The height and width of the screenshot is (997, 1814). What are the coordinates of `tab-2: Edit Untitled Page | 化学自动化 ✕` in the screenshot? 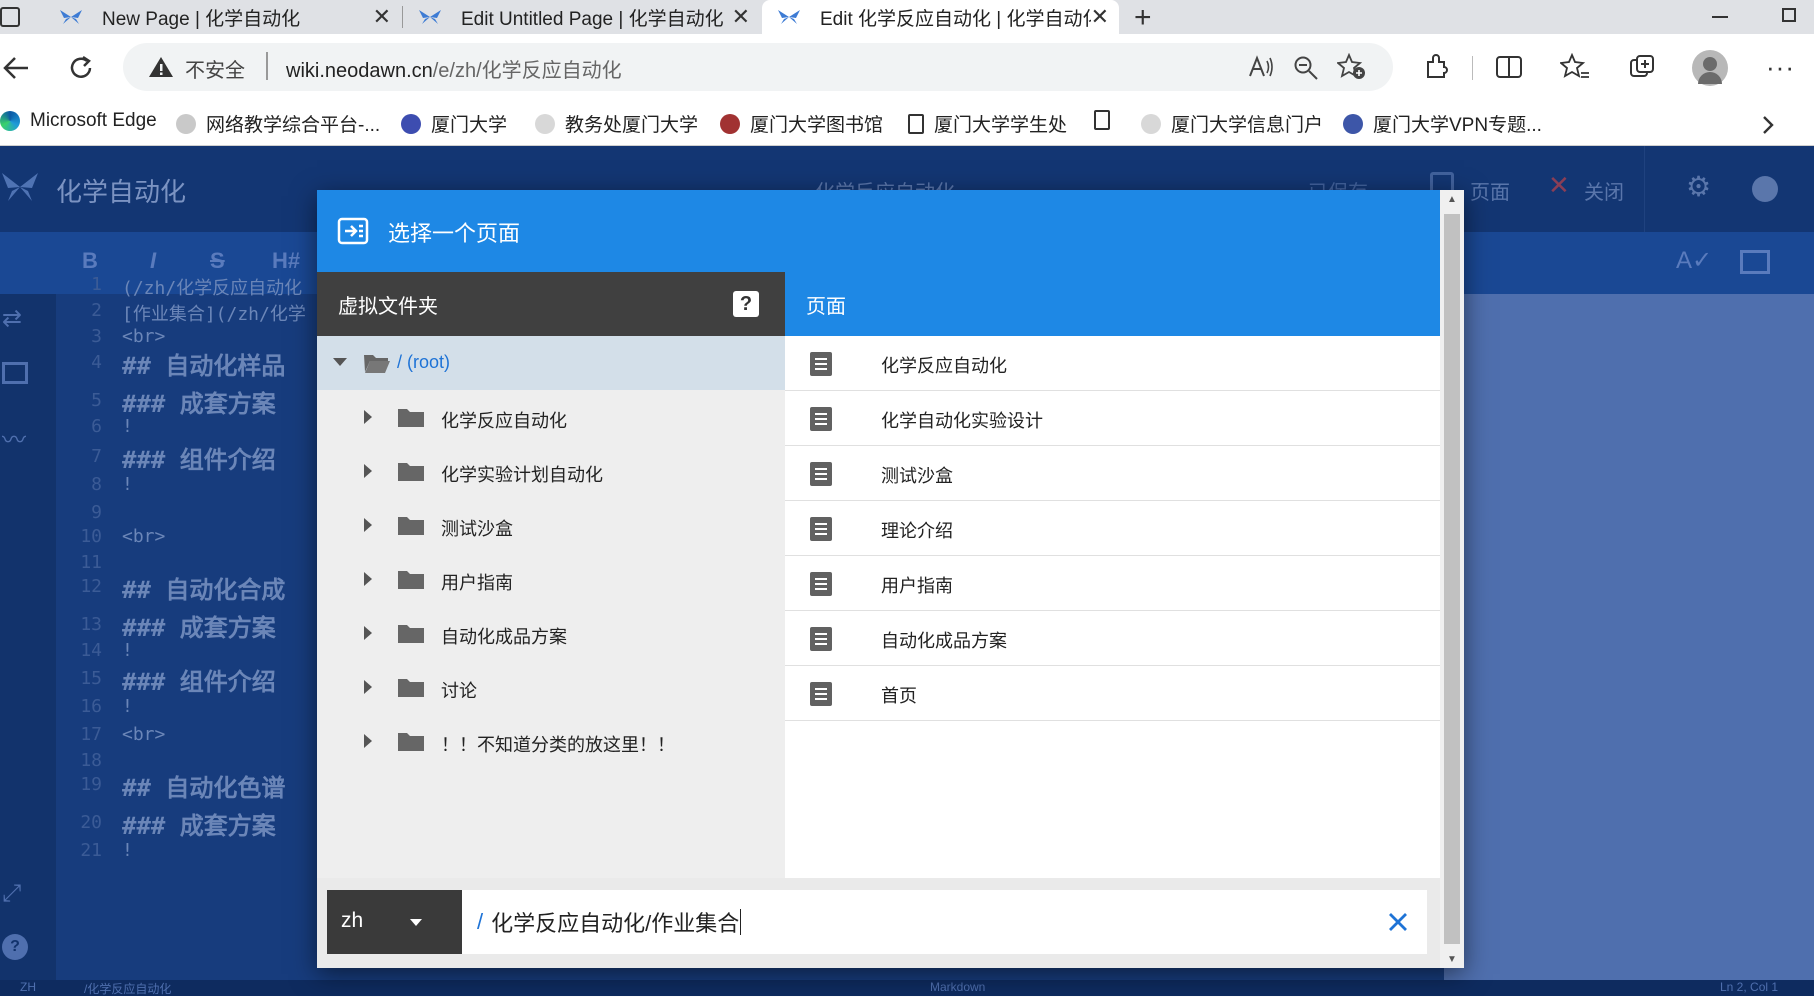 It's located at (581, 17).